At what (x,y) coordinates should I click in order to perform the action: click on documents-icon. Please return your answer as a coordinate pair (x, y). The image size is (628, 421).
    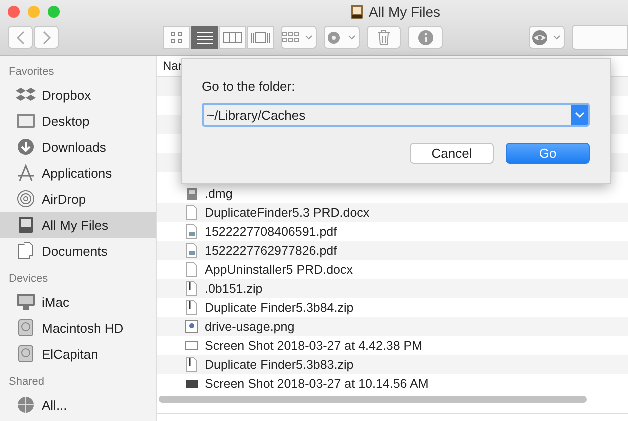
    Looking at the image, I should click on (26, 251).